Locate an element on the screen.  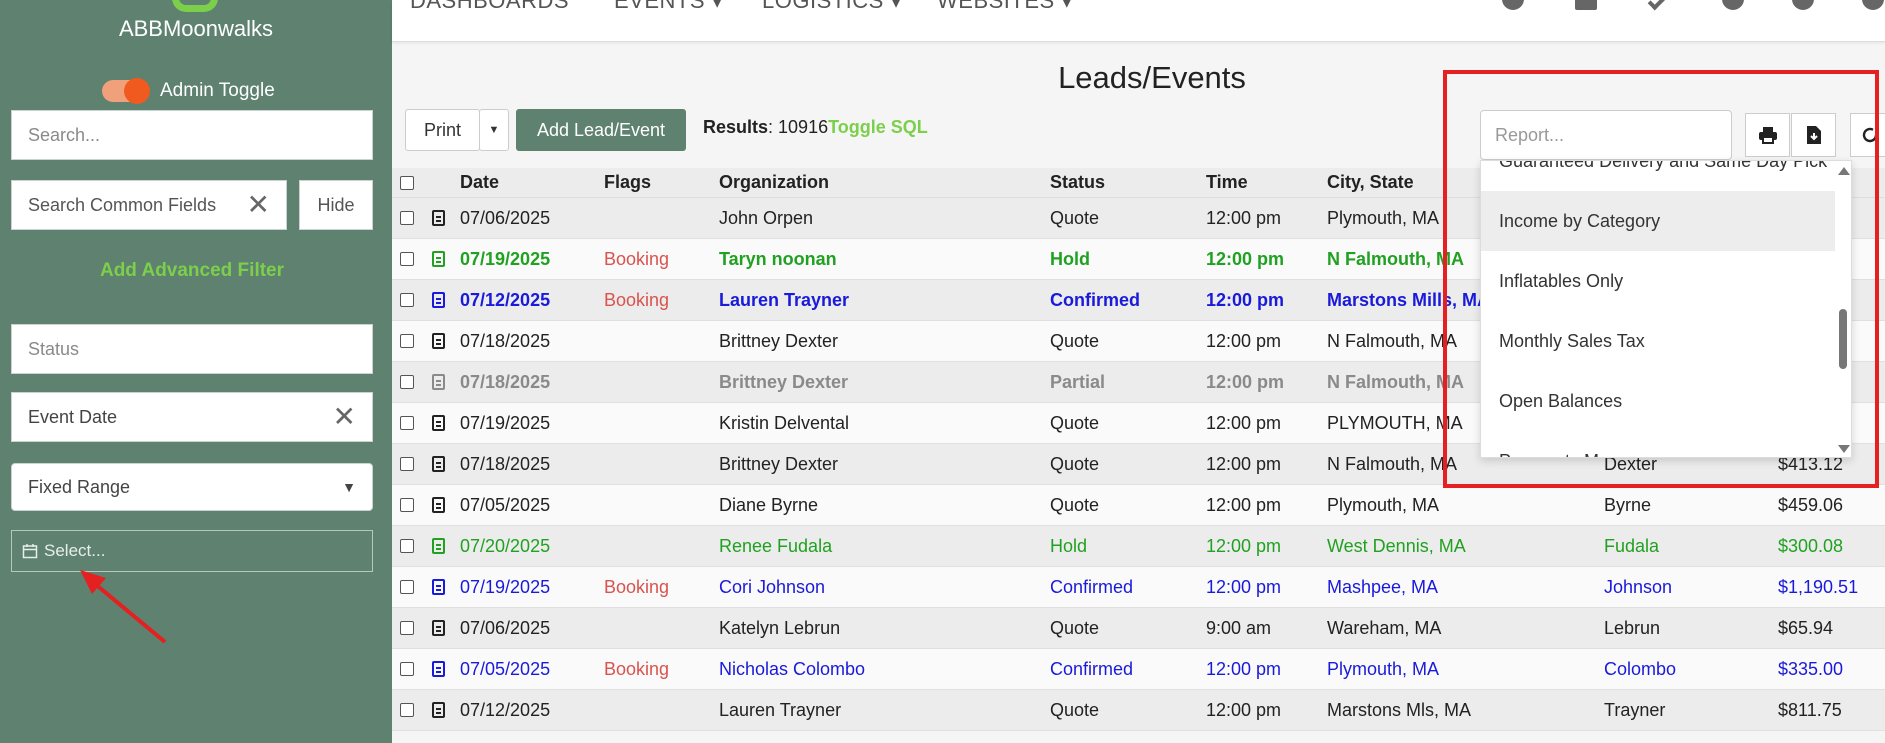
select-all-checkbox is located at coordinates (407, 182).